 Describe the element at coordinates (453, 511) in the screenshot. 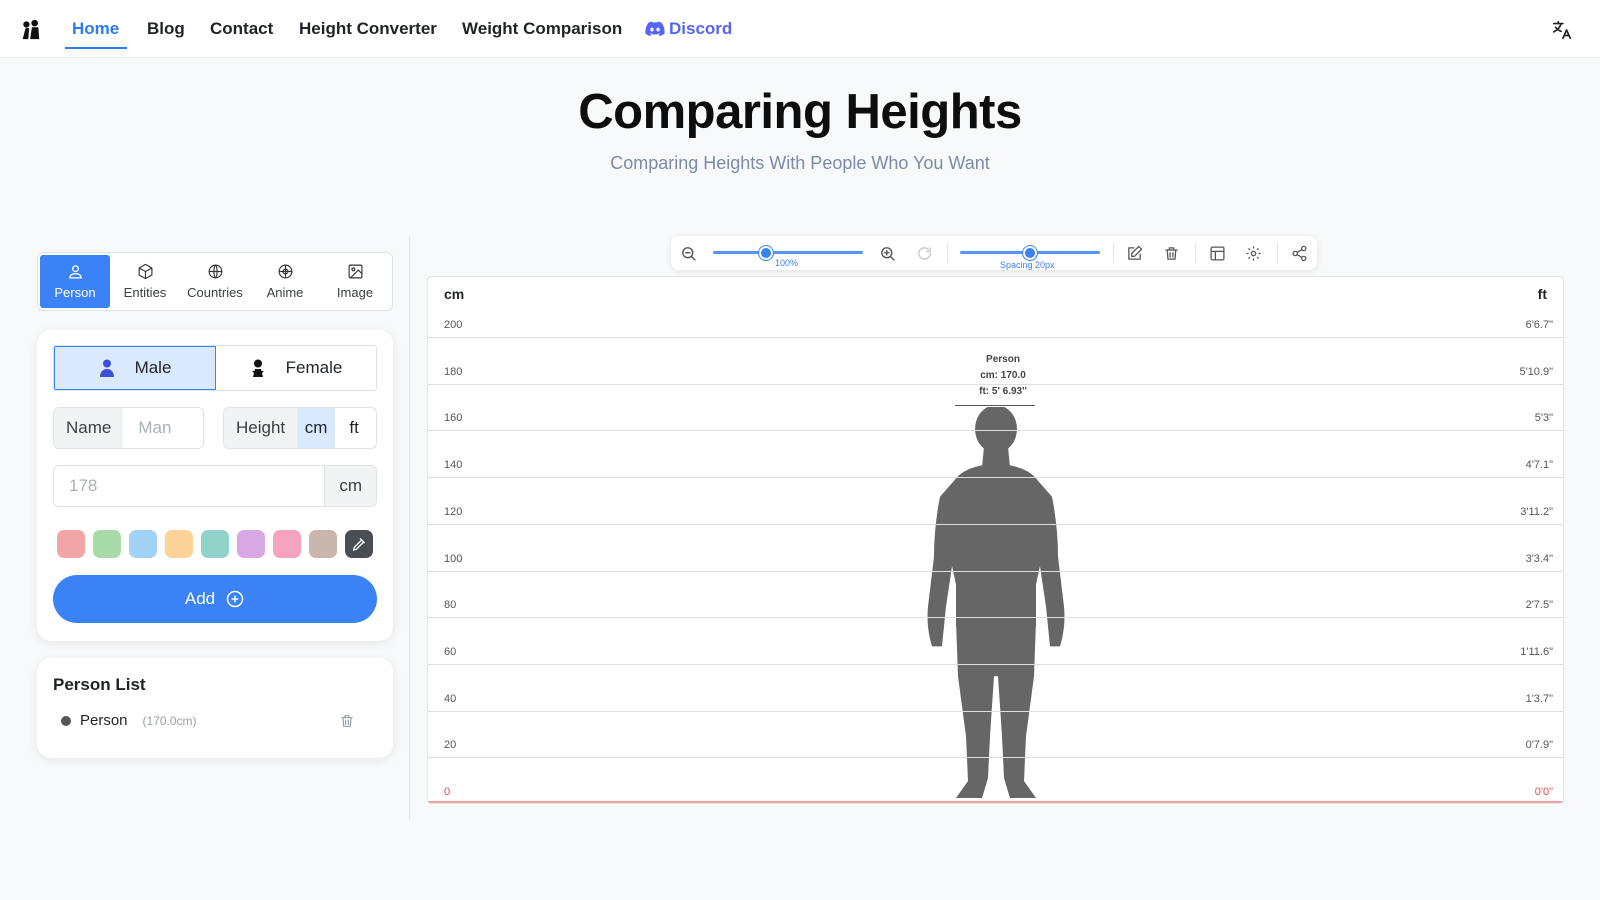

I see `cm-tick-label: 120` at that location.